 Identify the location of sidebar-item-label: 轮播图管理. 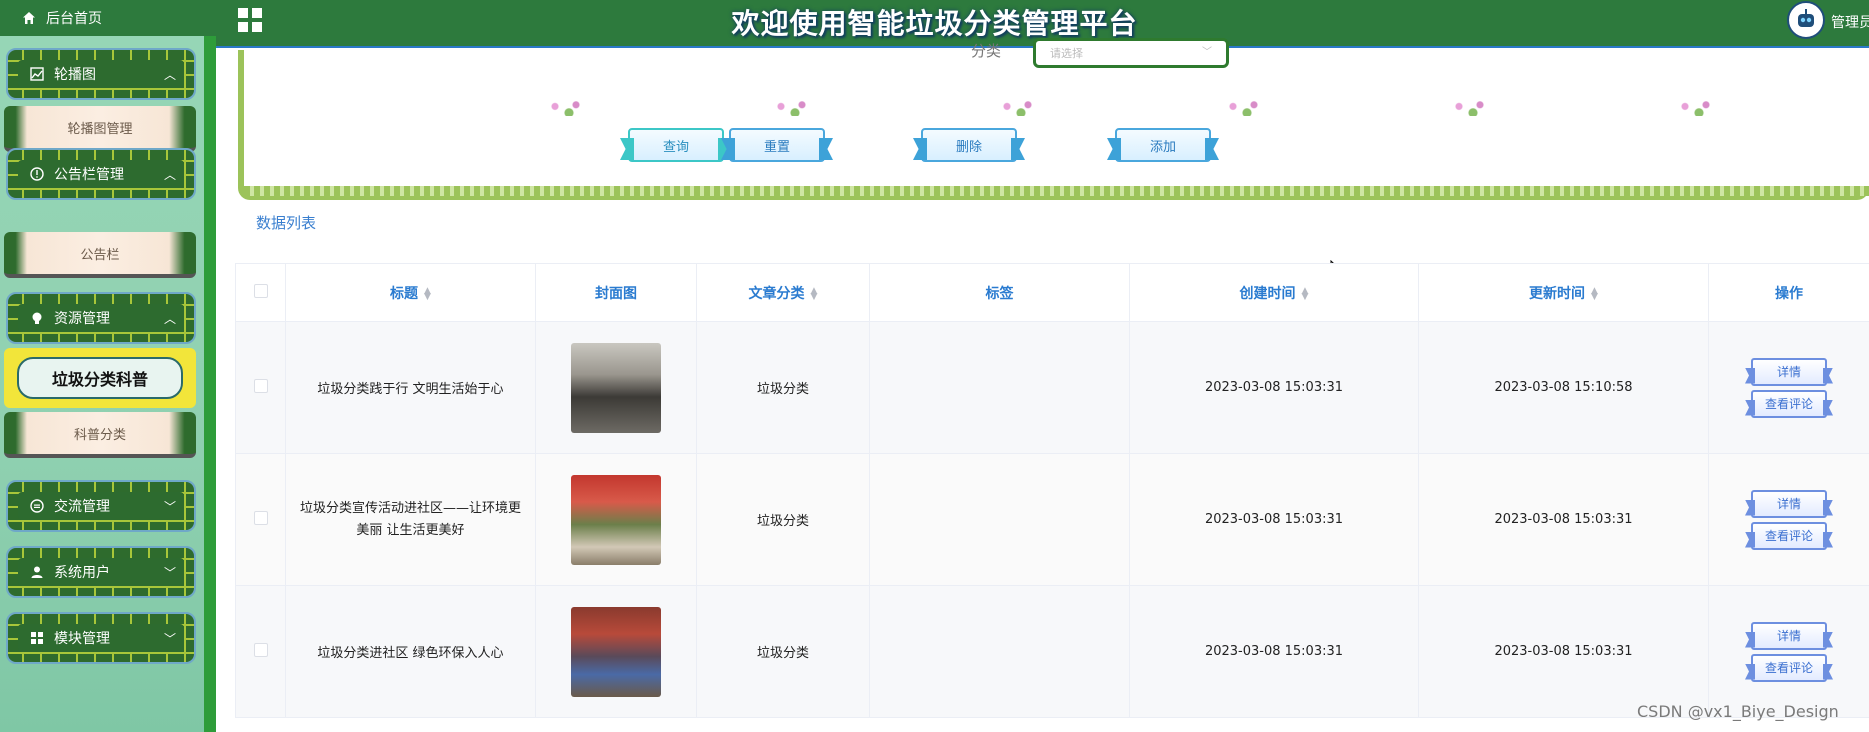
(100, 129).